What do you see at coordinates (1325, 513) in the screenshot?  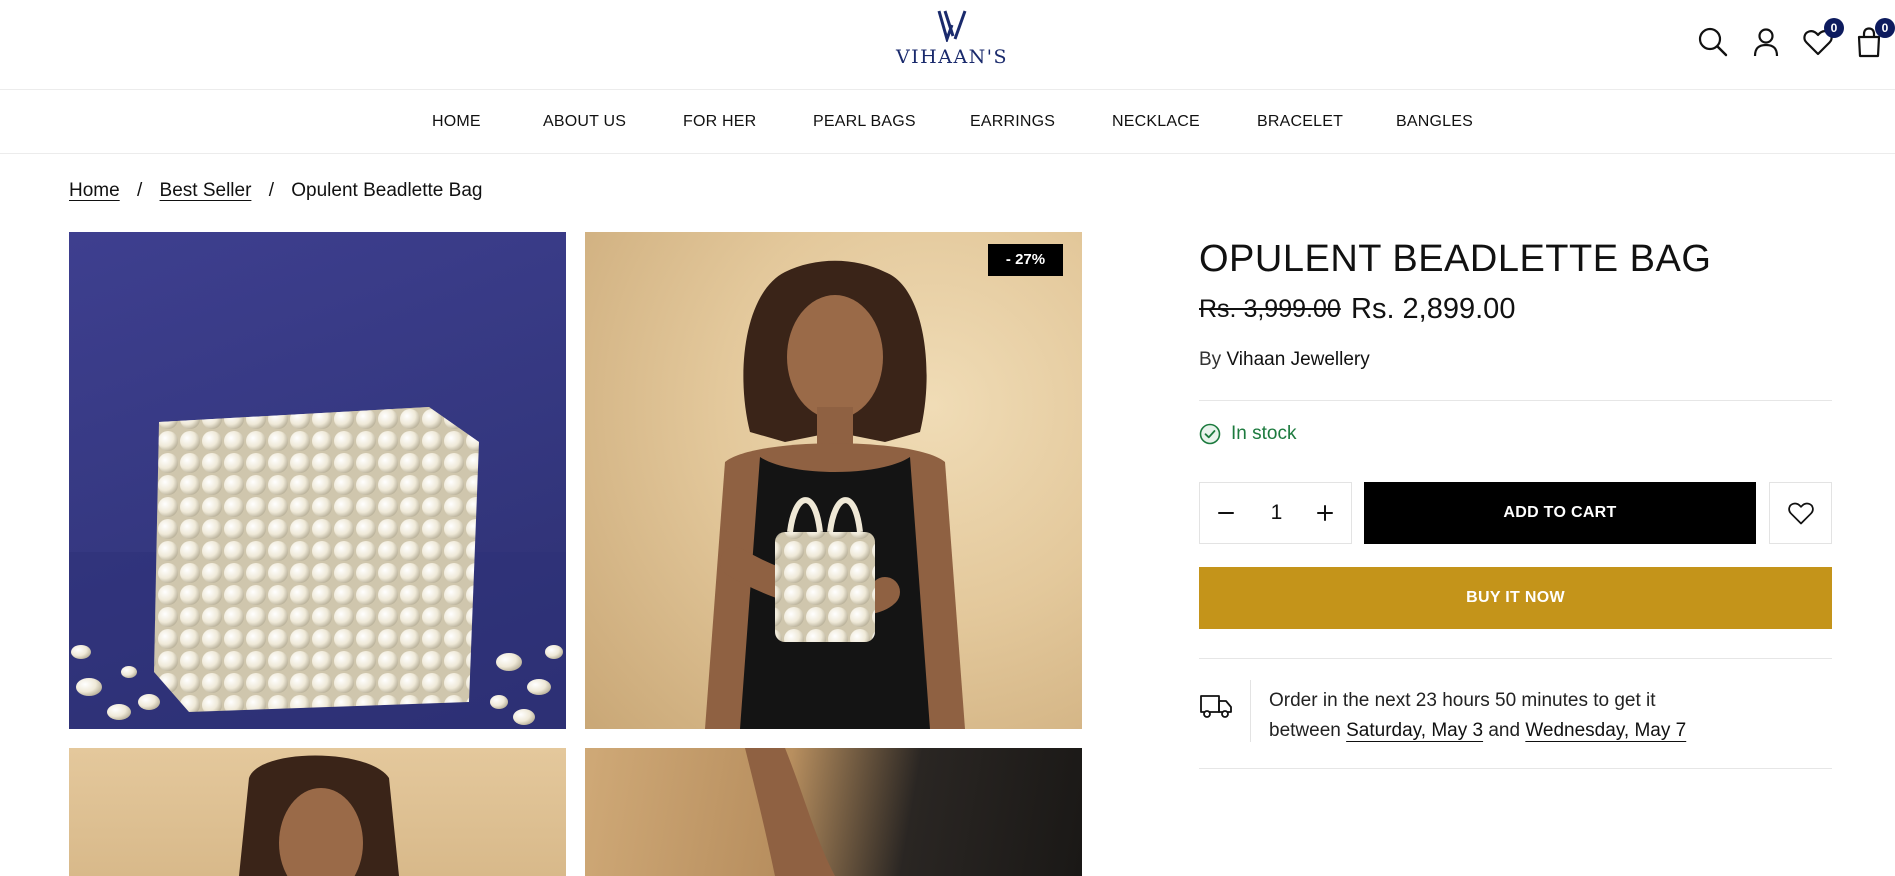 I see `plus-icon` at bounding box center [1325, 513].